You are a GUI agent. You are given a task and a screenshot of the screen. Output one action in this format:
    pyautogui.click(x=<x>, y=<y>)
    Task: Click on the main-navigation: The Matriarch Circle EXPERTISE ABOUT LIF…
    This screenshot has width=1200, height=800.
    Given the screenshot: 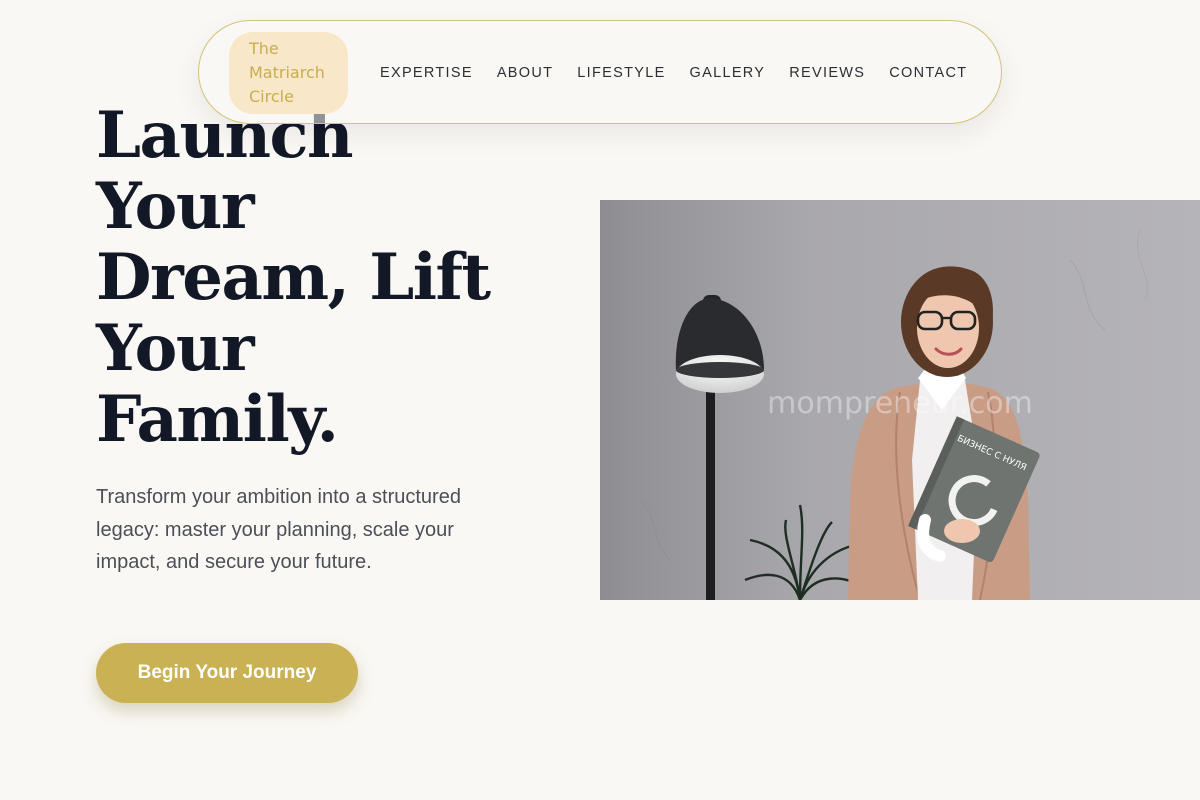 What is the action you would take?
    pyautogui.click(x=600, y=72)
    